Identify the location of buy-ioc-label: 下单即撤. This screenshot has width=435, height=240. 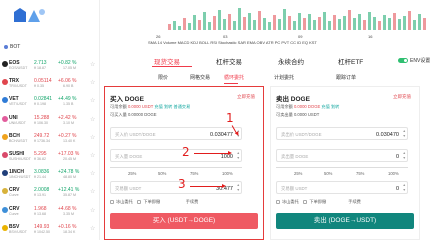
(152, 201).